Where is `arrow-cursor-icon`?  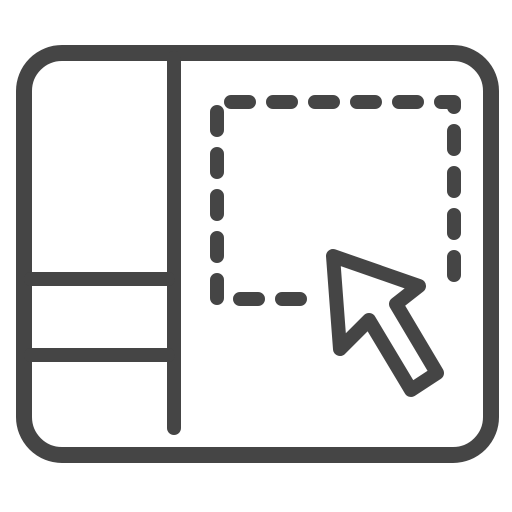 arrow-cursor-icon is located at coordinates (385, 323).